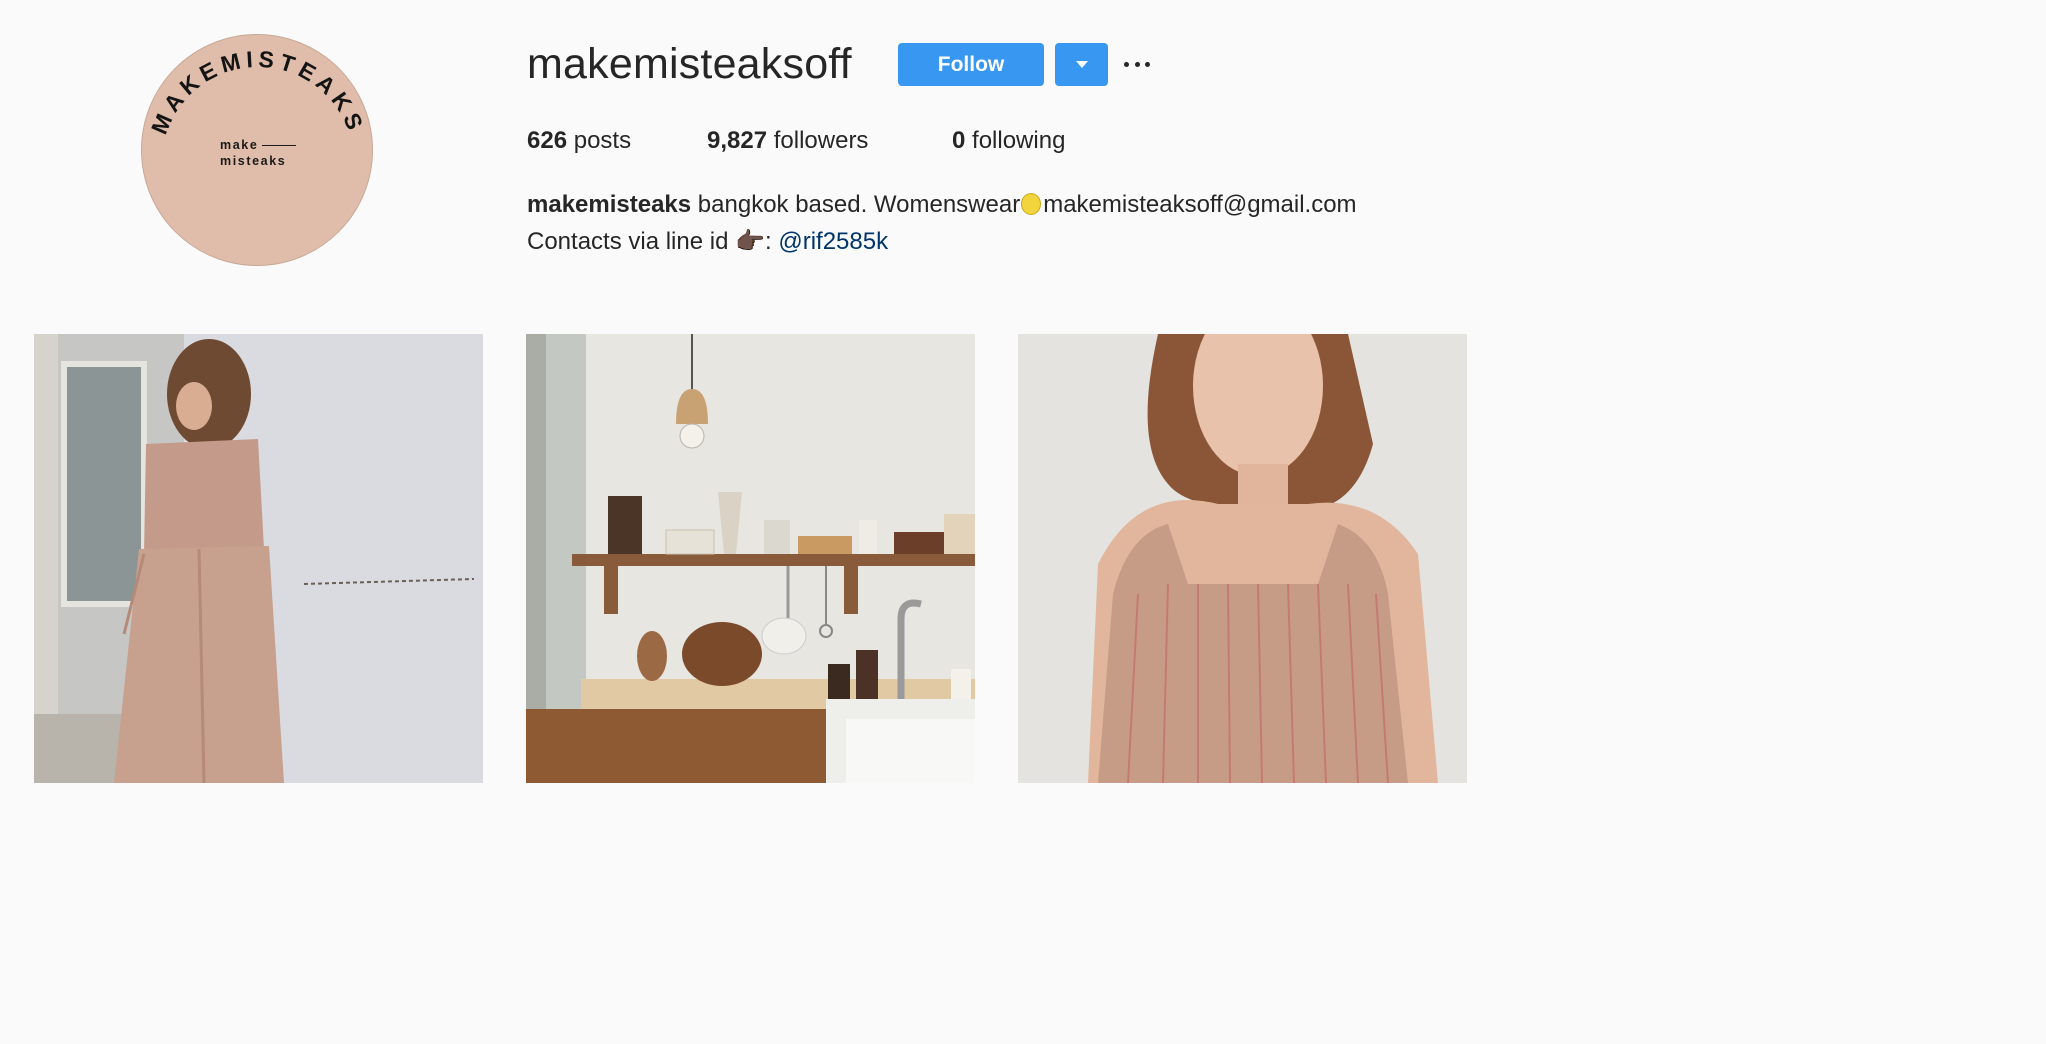 The image size is (2046, 1044). I want to click on more-options-button, so click(1137, 64).